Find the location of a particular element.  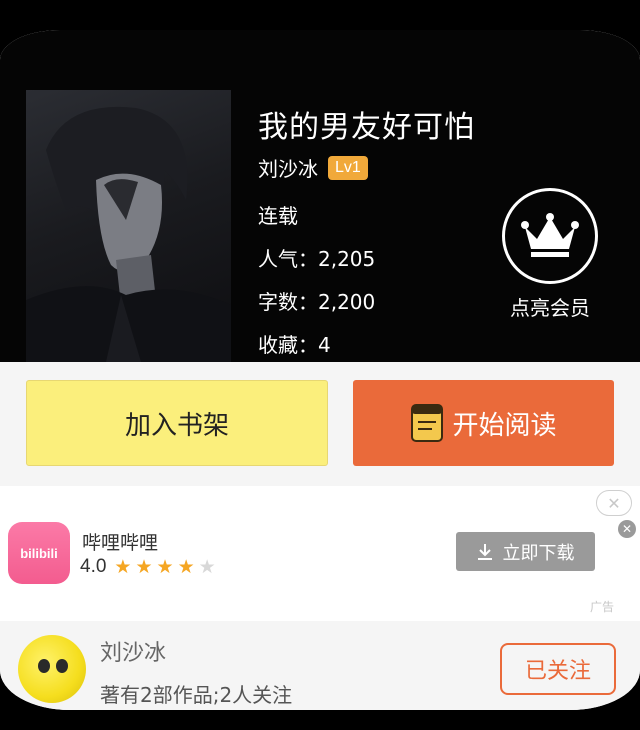

app-name: 哔哩哔哩 is located at coordinates (120, 543).